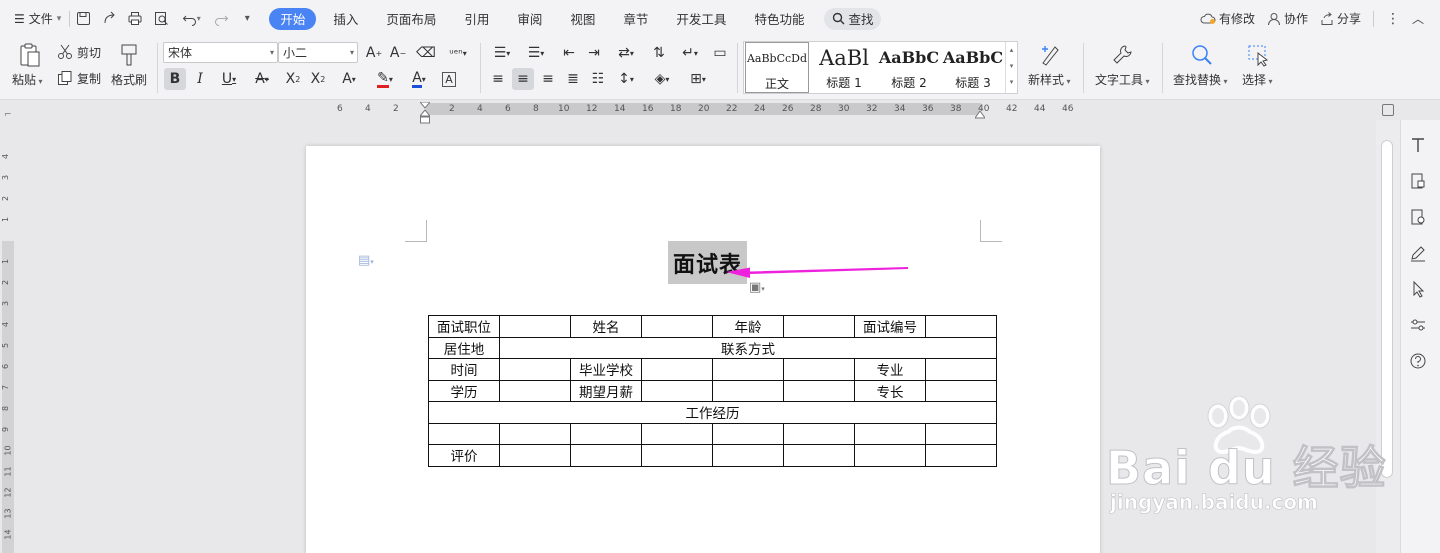 The image size is (1440, 553). Describe the element at coordinates (1011, 67) in the screenshot. I see `styles-scroll: ▴ ▾ ▾` at that location.